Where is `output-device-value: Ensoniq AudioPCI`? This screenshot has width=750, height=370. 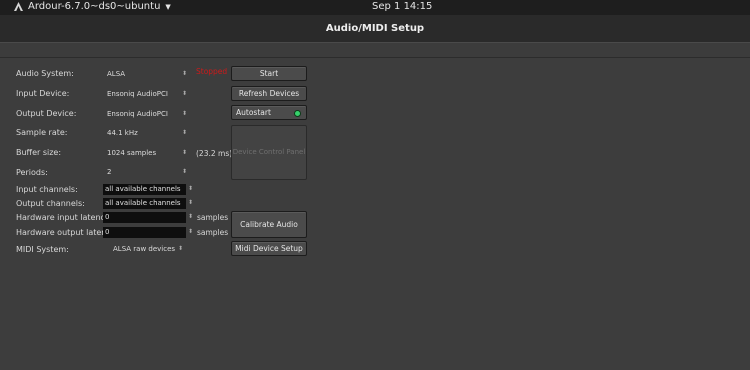 output-device-value: Ensoniq AudioPCI is located at coordinates (137, 114).